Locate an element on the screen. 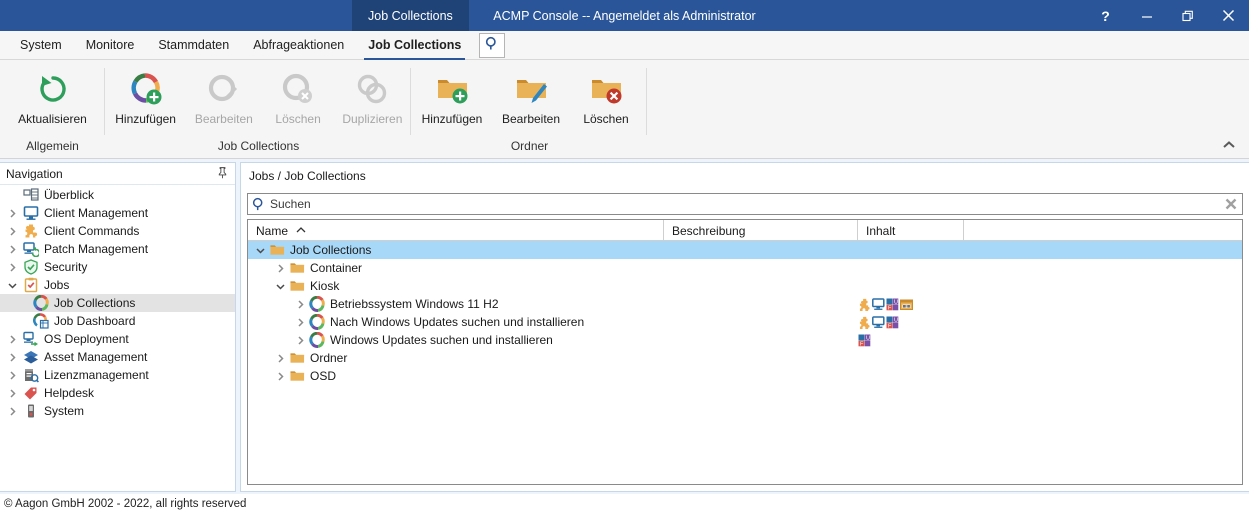 This screenshot has width=1249, height=513. table-row: Job Collections is located at coordinates (745, 250).